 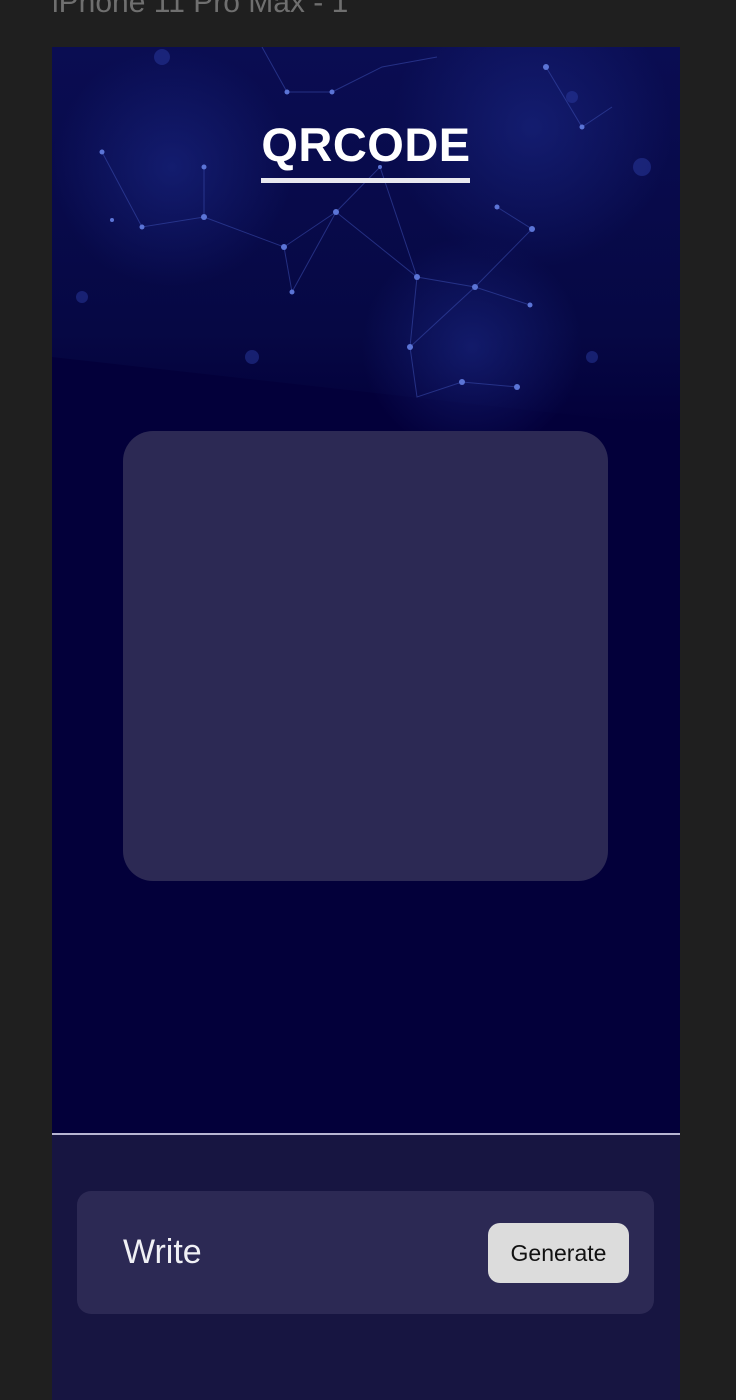 What do you see at coordinates (365, 180) in the screenshot?
I see `title-underline` at bounding box center [365, 180].